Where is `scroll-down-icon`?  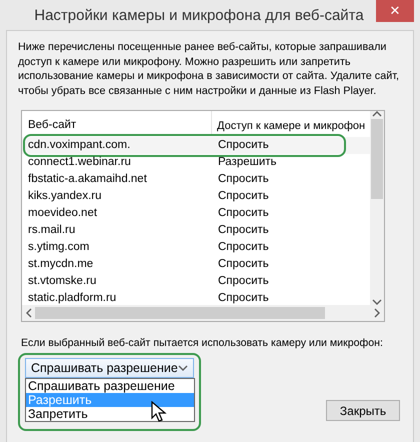
scroll-down-icon is located at coordinates (377, 302).